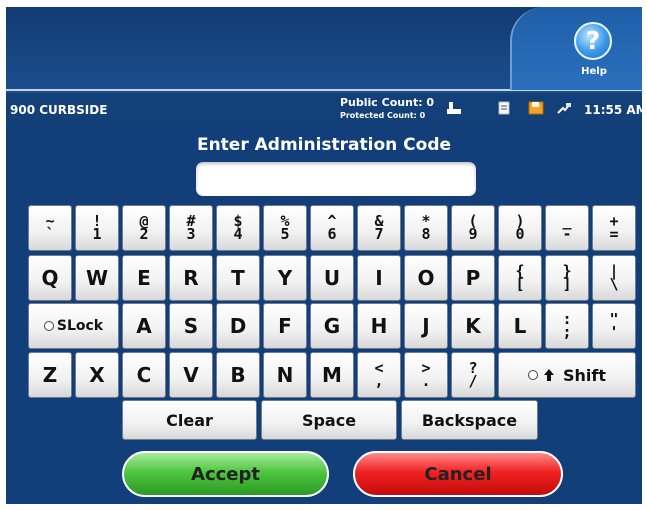 This screenshot has height=510, width=647. I want to click on clear-key-label: Clear, so click(189, 420).